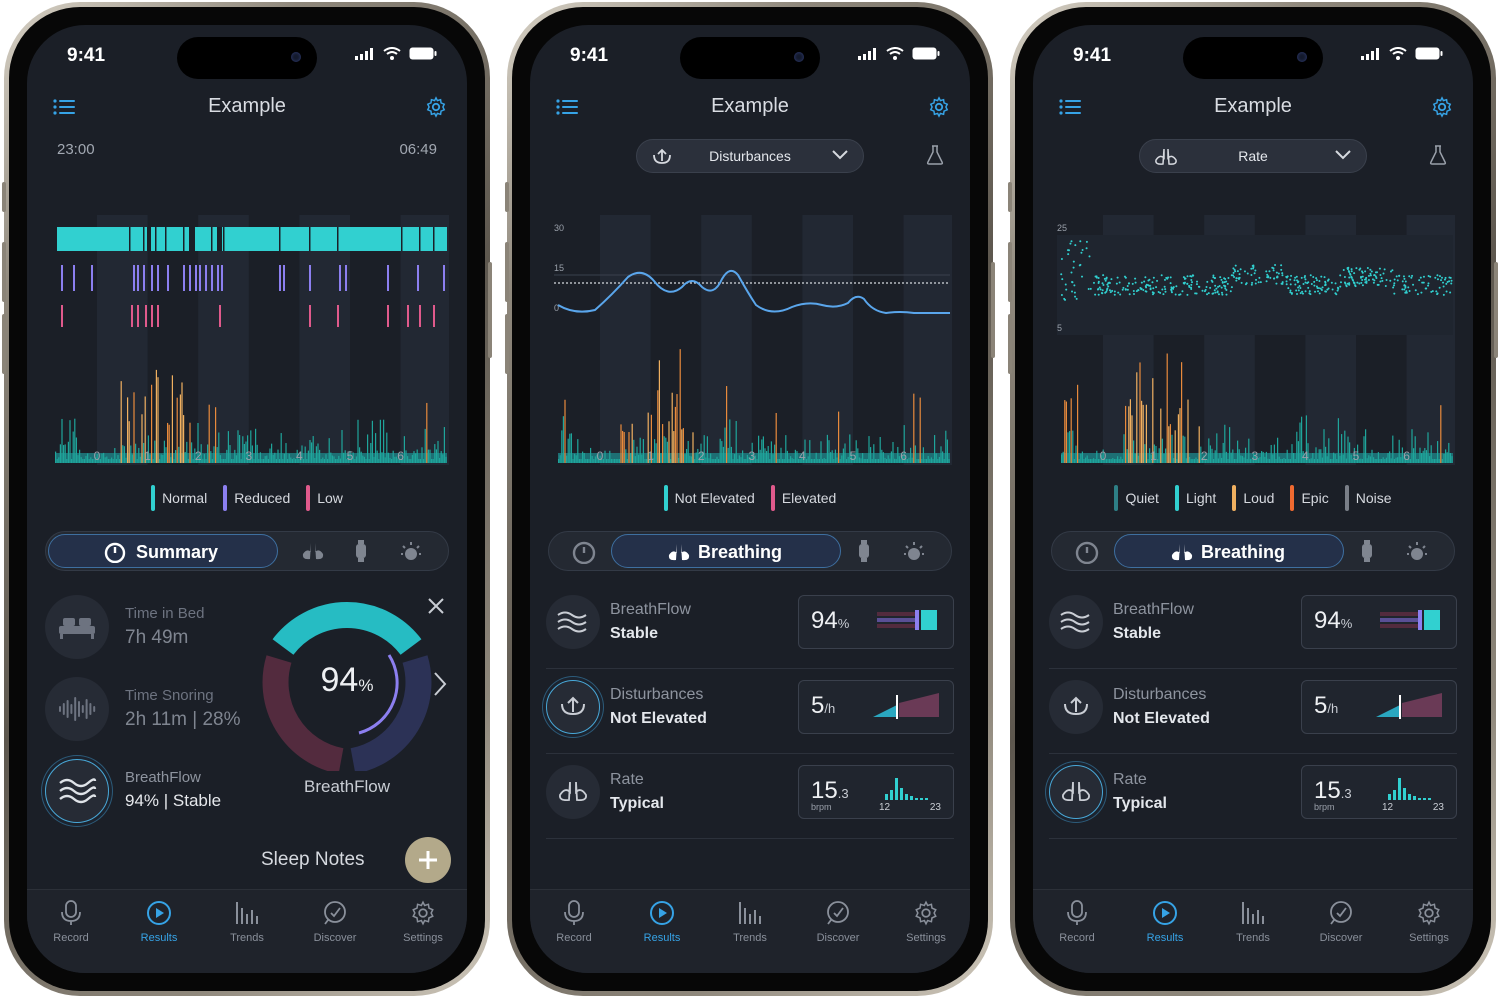  What do you see at coordinates (347, 684) in the screenshot?
I see `breathflow-gauge: 94%` at bounding box center [347, 684].